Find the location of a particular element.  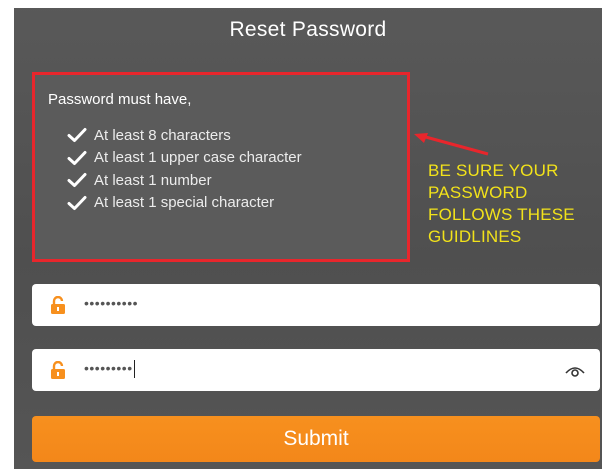

top-strip is located at coordinates (308, 4).